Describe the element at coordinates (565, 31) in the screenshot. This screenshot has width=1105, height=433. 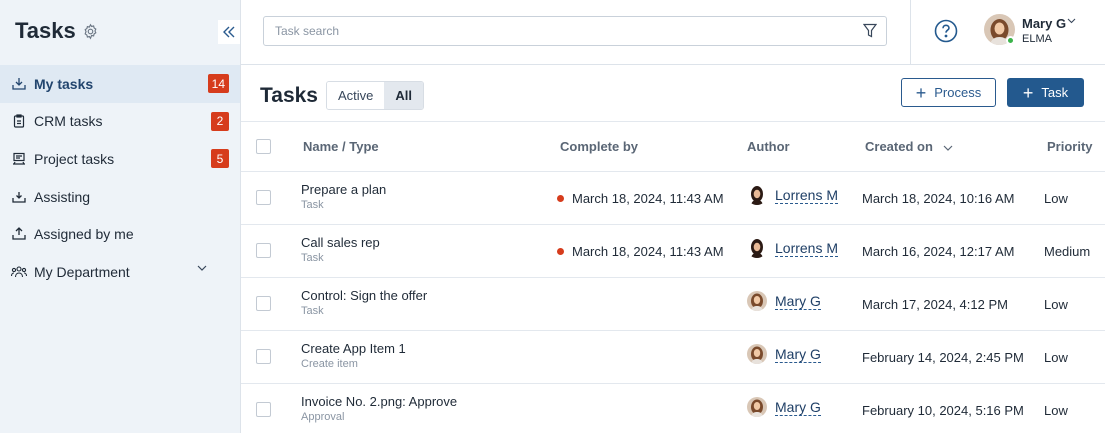
I see `search-input` at that location.